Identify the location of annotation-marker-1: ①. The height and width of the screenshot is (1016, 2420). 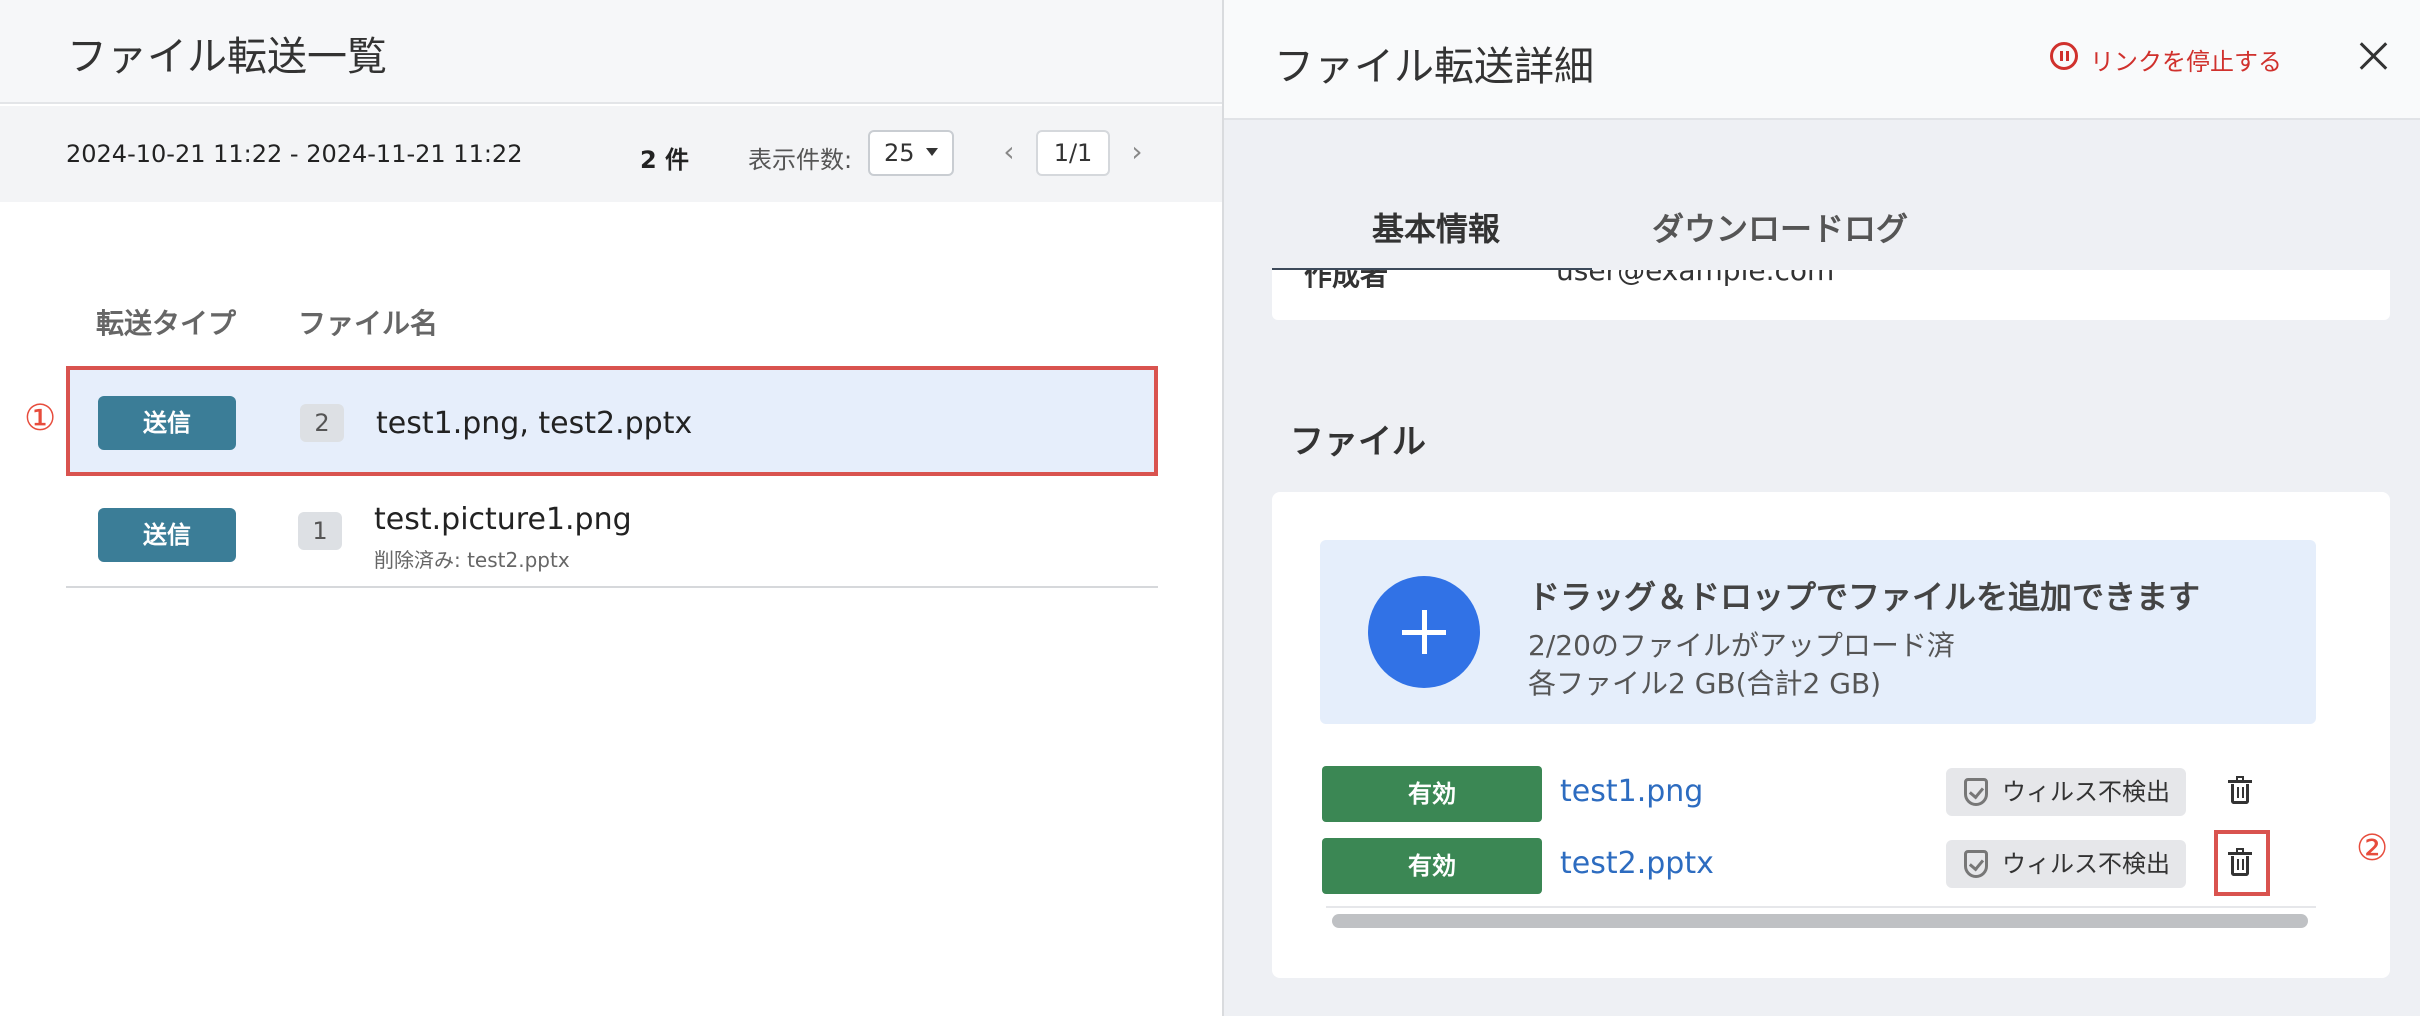
(40, 418).